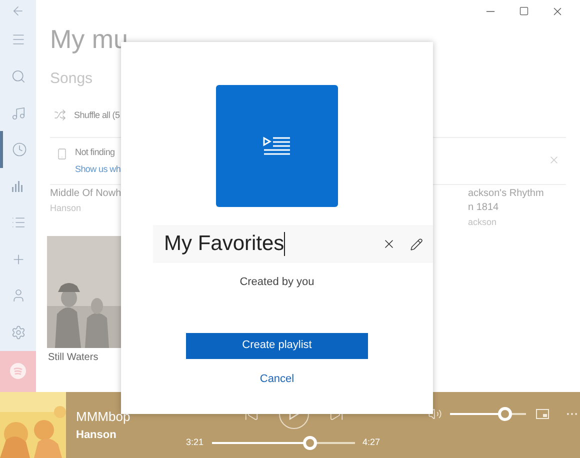  What do you see at coordinates (18, 113) in the screenshot?
I see `music-note-icon` at bounding box center [18, 113].